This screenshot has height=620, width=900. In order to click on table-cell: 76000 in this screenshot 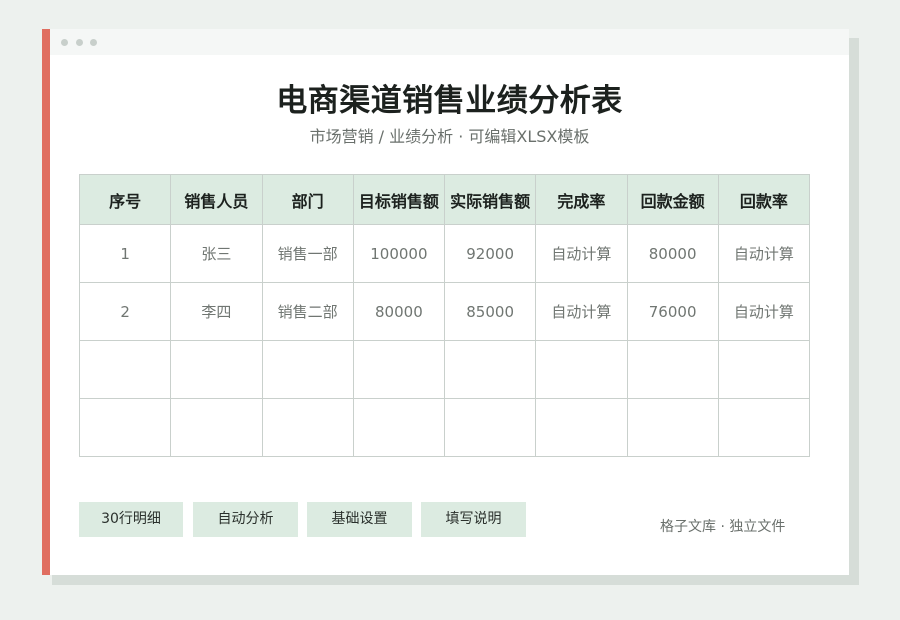, I will do `click(672, 311)`.